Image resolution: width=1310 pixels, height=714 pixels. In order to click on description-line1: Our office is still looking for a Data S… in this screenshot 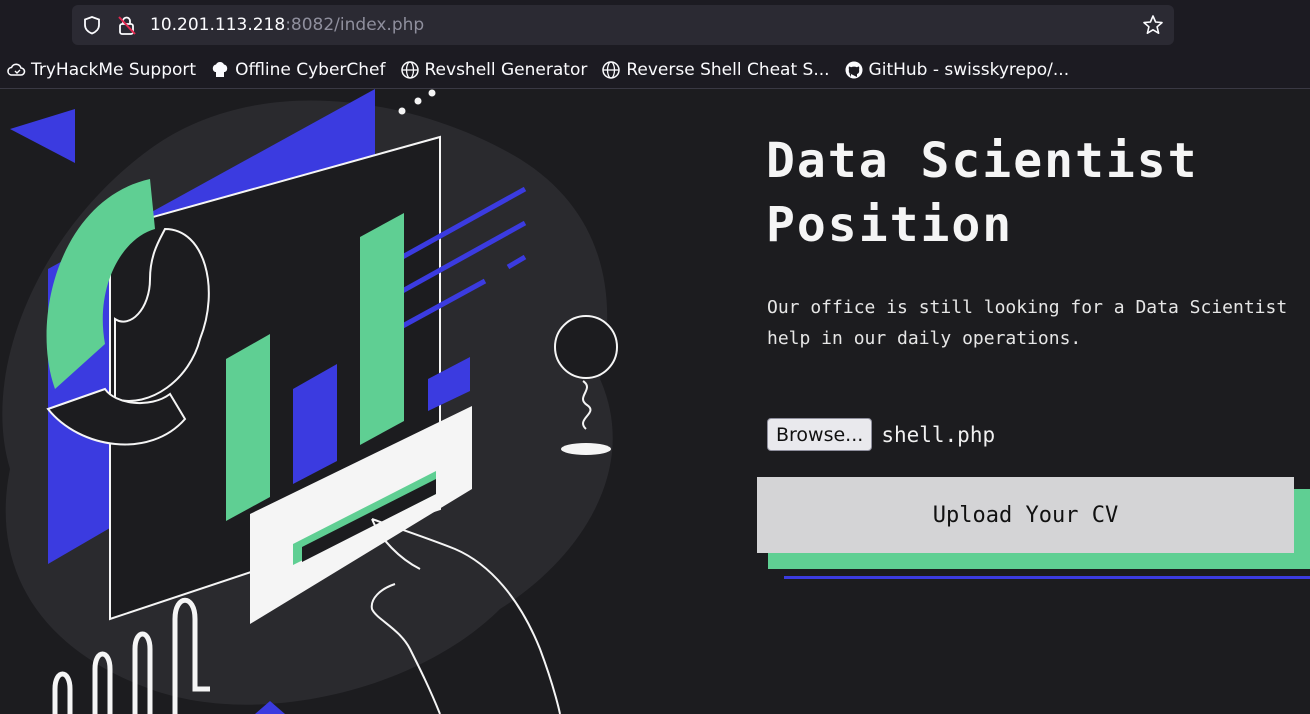, I will do `click(1027, 307)`.